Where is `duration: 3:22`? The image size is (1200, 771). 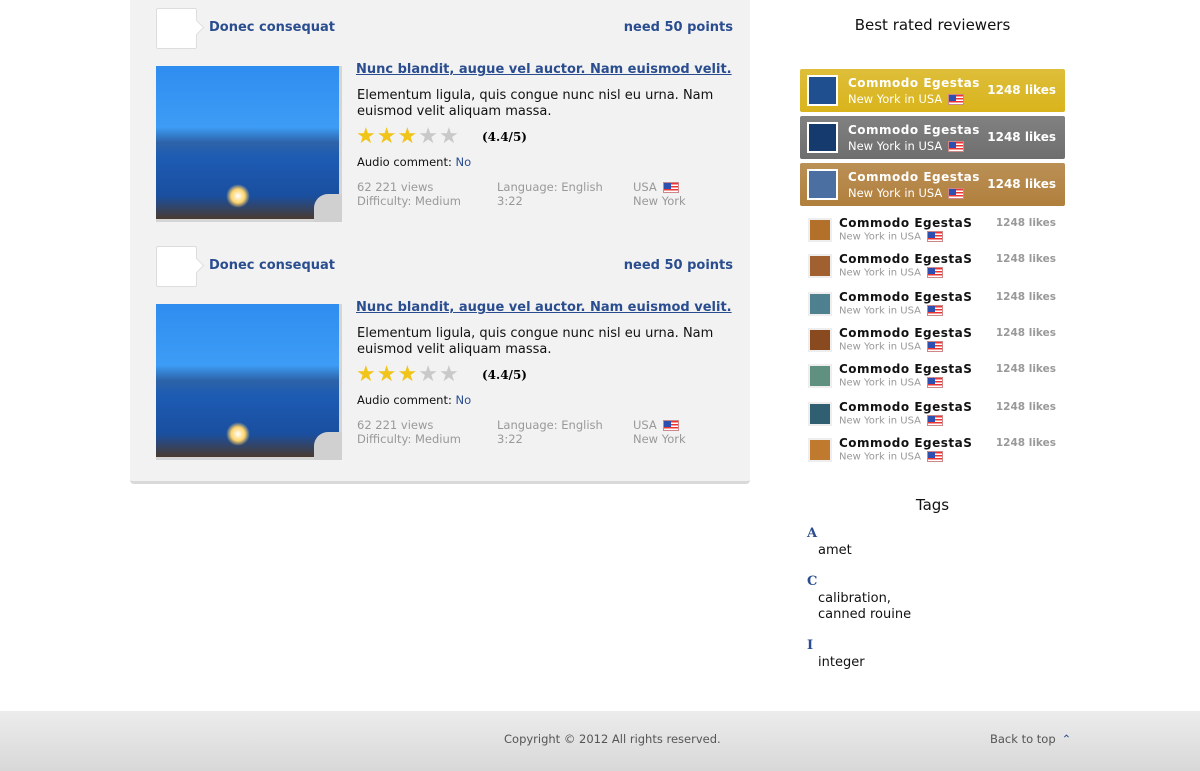 duration: 3:22 is located at coordinates (510, 439).